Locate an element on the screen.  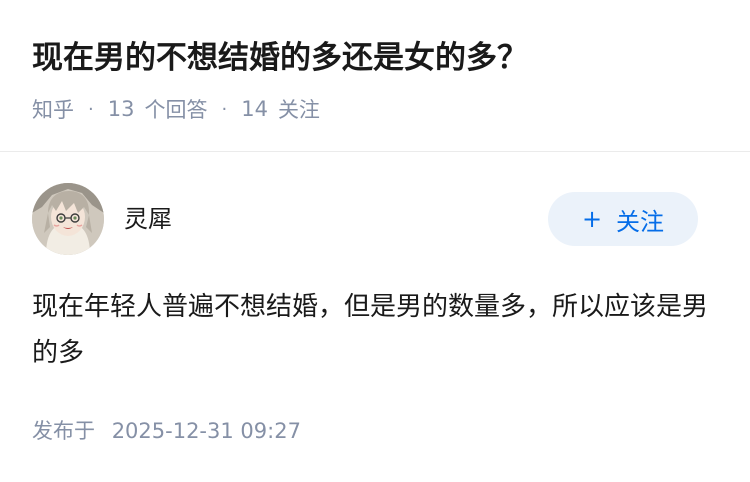
answer-count-label: 个回答 is located at coordinates (176, 110).